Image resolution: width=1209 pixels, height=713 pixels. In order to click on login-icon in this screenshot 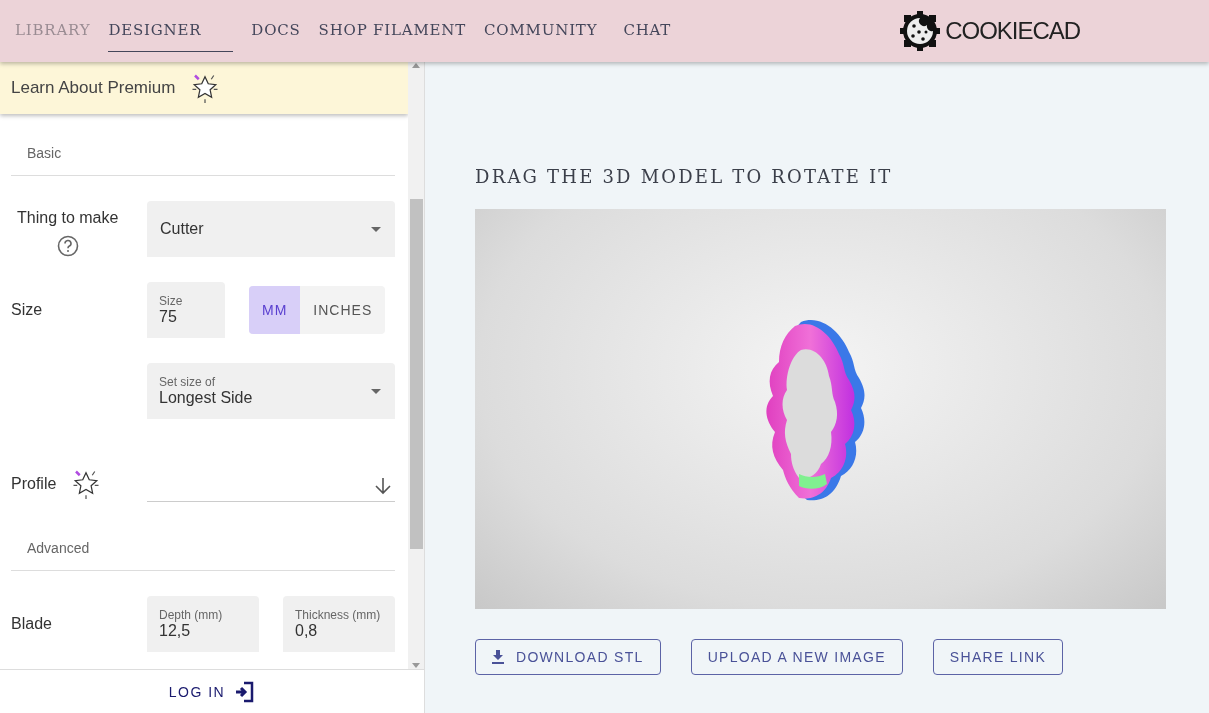, I will do `click(245, 691)`.